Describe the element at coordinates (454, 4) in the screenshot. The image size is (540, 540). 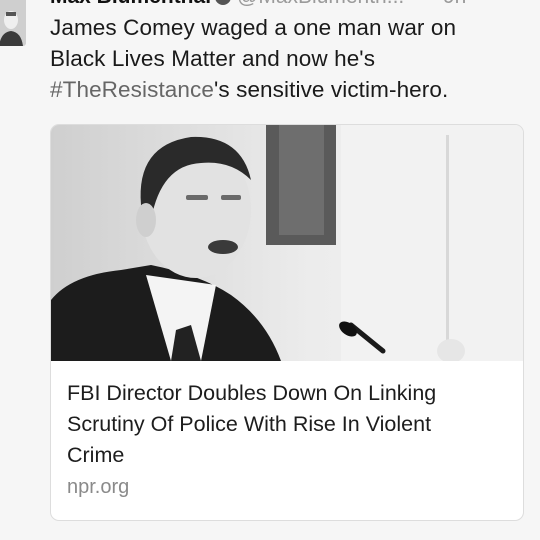
I see `tweet-timestamp: 9h` at that location.